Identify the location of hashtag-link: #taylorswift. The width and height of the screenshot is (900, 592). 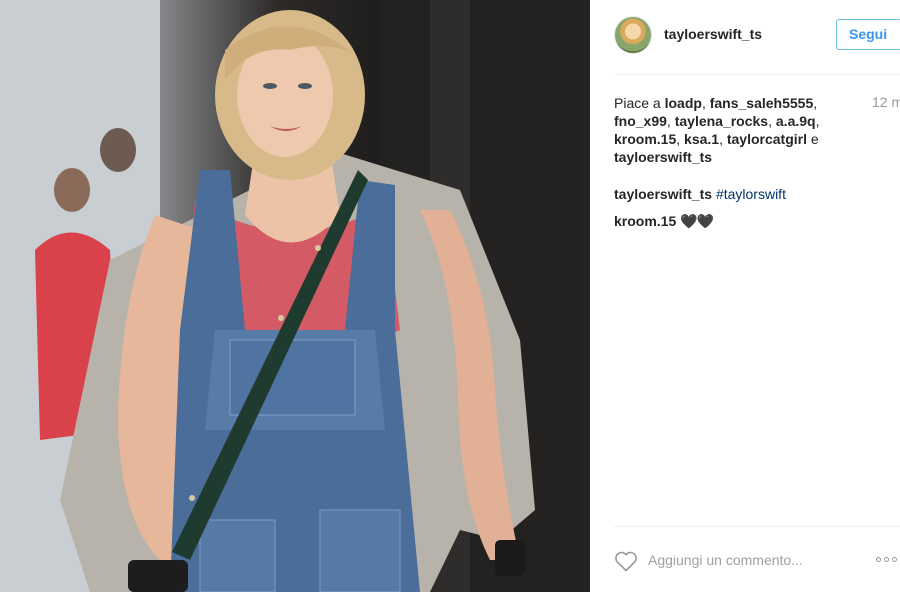
(751, 194).